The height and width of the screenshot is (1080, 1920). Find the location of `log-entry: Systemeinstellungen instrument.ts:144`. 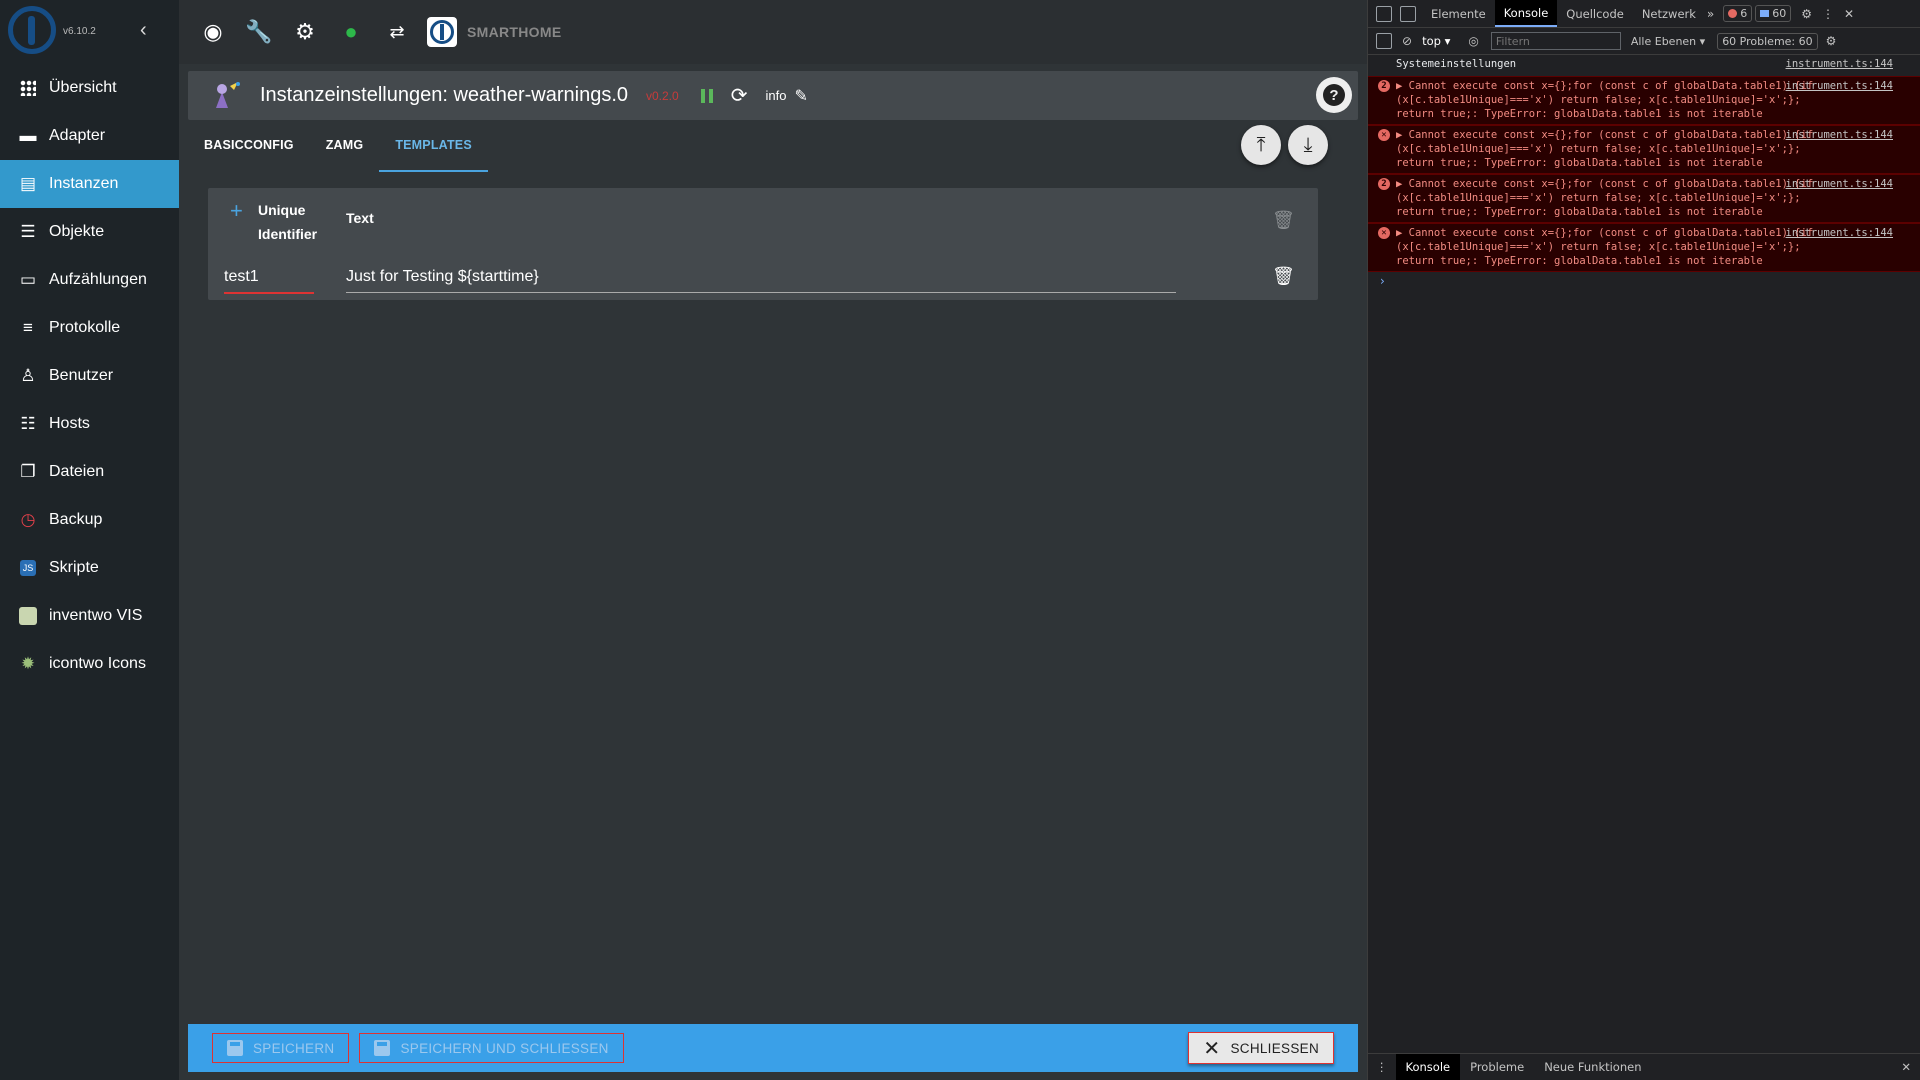

log-entry: Systemeinstellungen instrument.ts:144 is located at coordinates (1644, 64).